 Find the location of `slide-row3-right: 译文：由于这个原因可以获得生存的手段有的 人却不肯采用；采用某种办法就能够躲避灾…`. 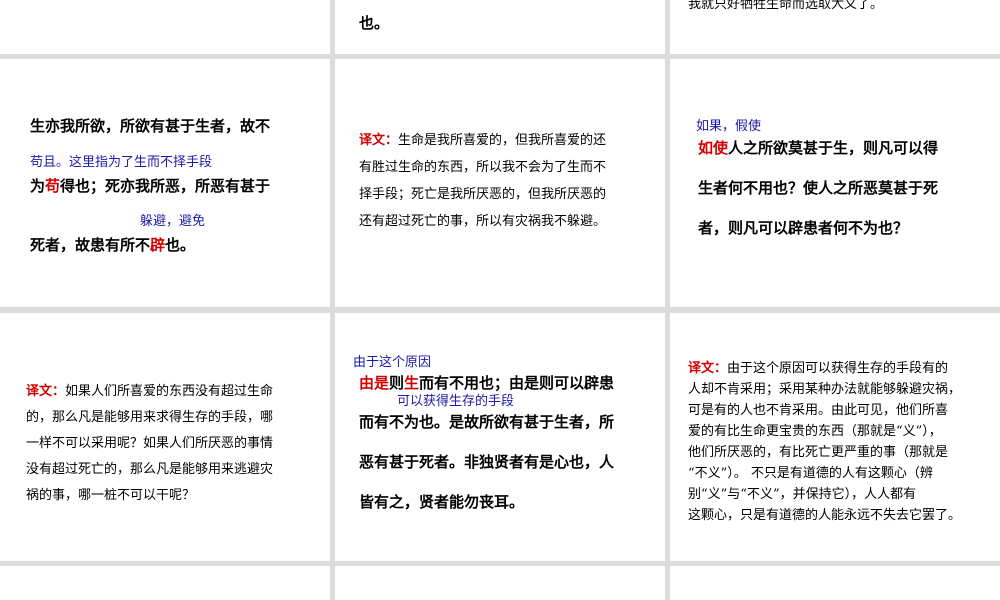

slide-row3-right: 译文：由于这个原因可以获得生存的手段有的 人却不肯采用；采用某种办法就能够躲避灾… is located at coordinates (835, 437).